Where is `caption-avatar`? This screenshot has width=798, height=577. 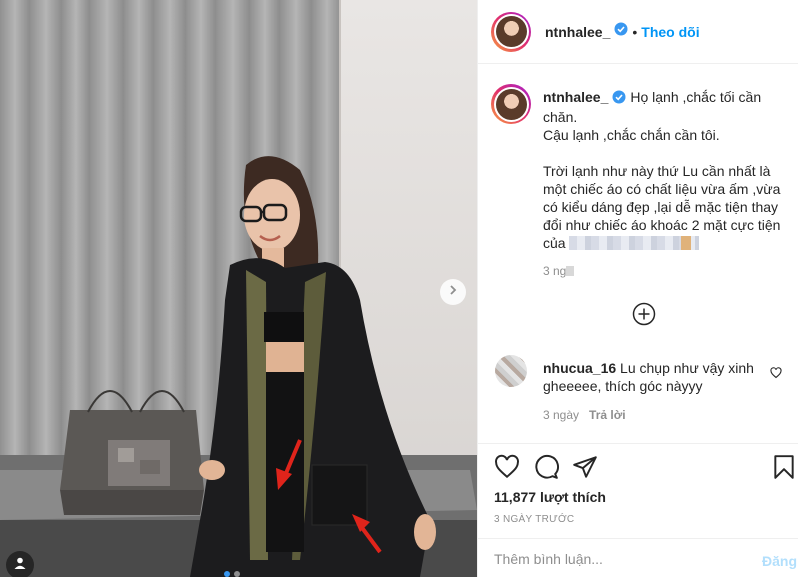 caption-avatar is located at coordinates (511, 104).